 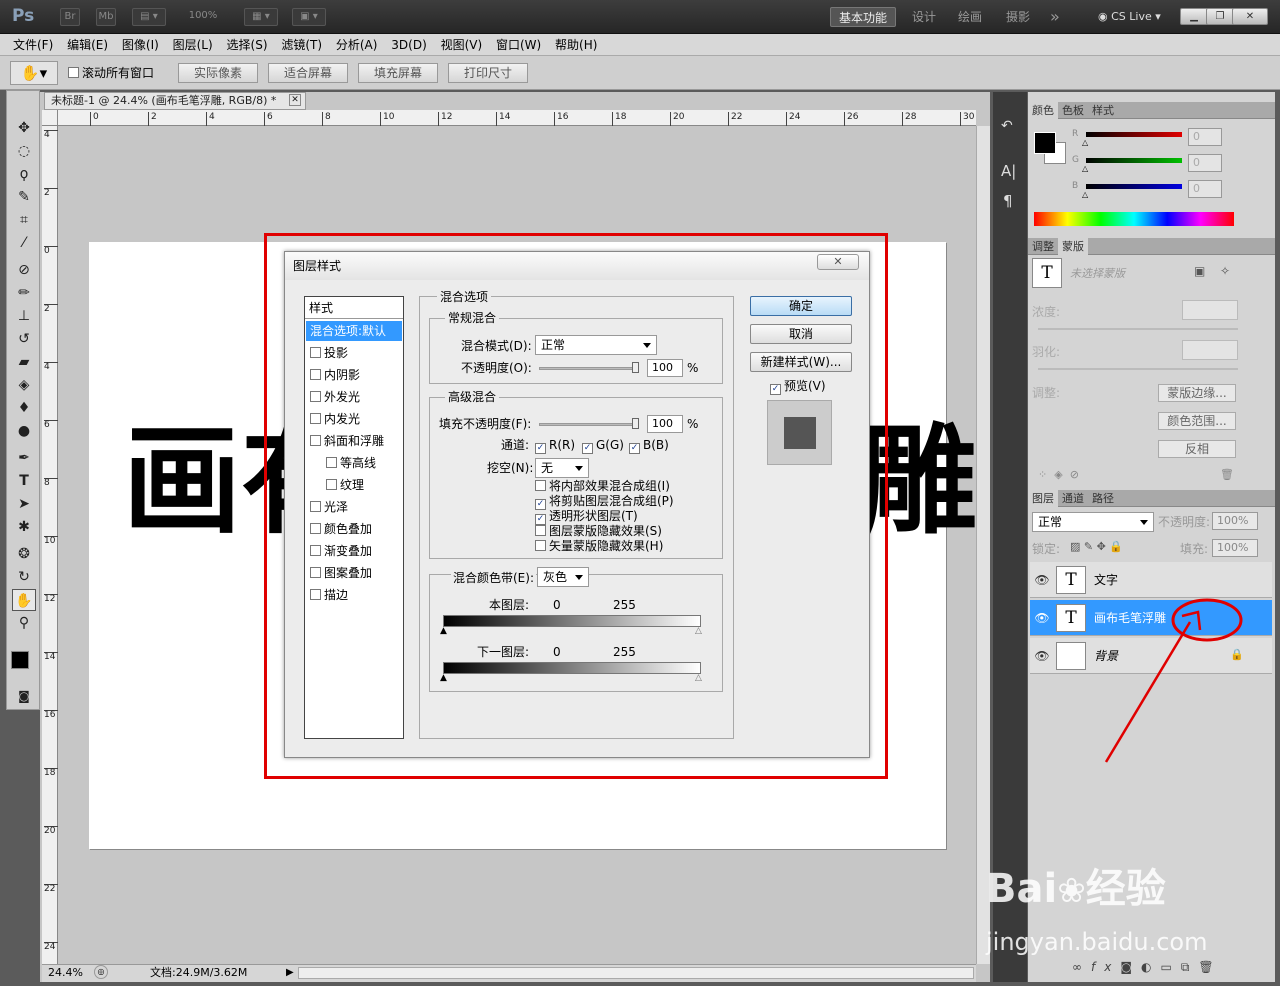 What do you see at coordinates (24, 527) in the screenshot?
I see `shape-tool-icon: ✱` at bounding box center [24, 527].